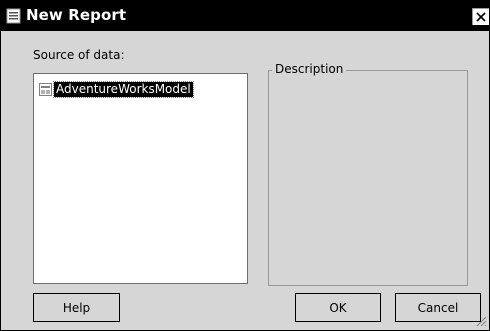 This screenshot has width=490, height=331. Describe the element at coordinates (76, 15) in the screenshot. I see `window-title: New Report` at that location.